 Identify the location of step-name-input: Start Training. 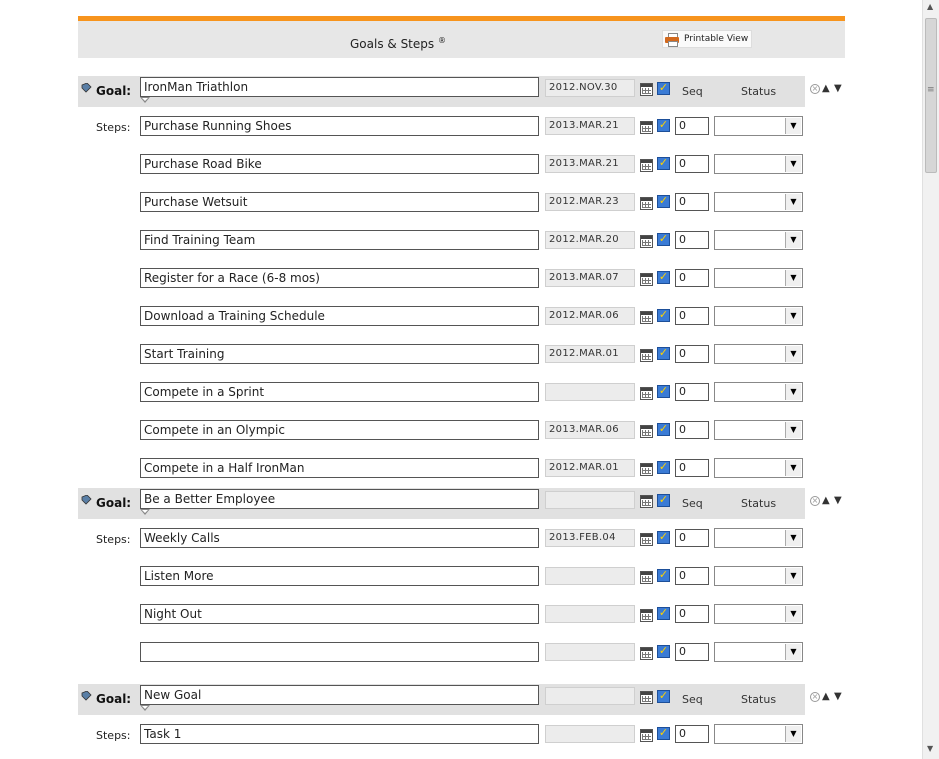
(339, 354).